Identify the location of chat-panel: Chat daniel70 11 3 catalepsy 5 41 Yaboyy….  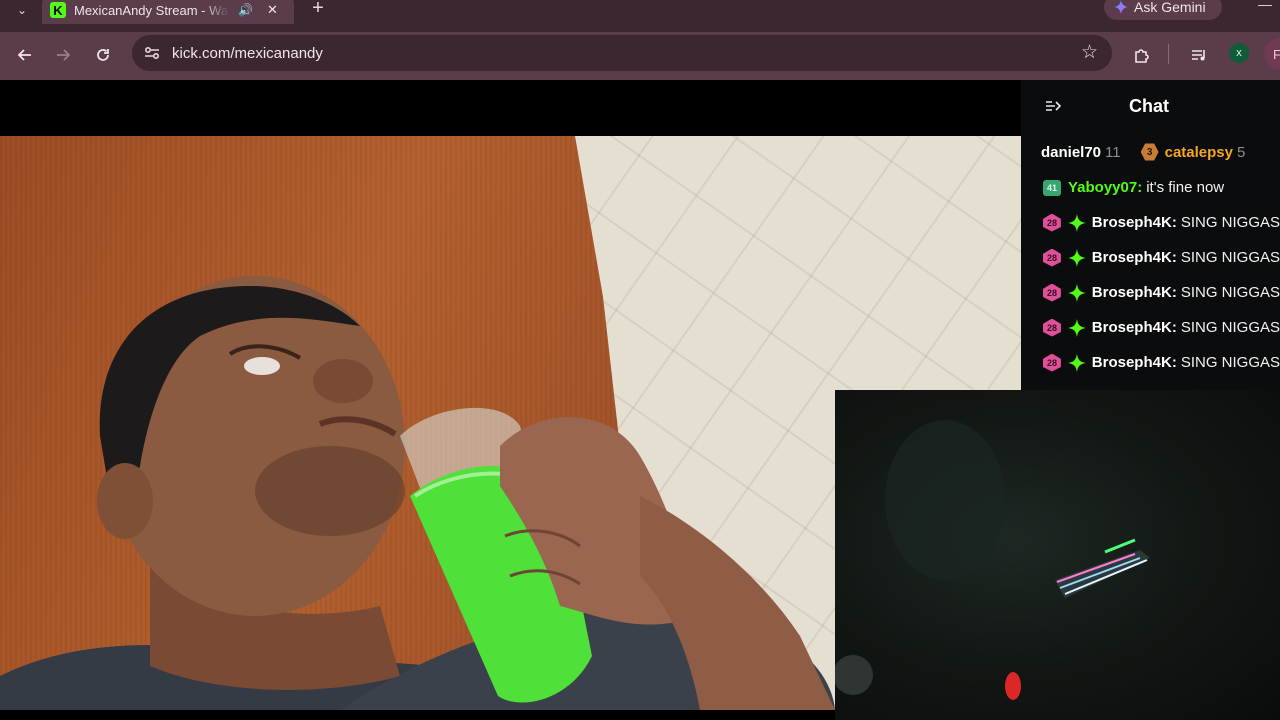
(1150, 235).